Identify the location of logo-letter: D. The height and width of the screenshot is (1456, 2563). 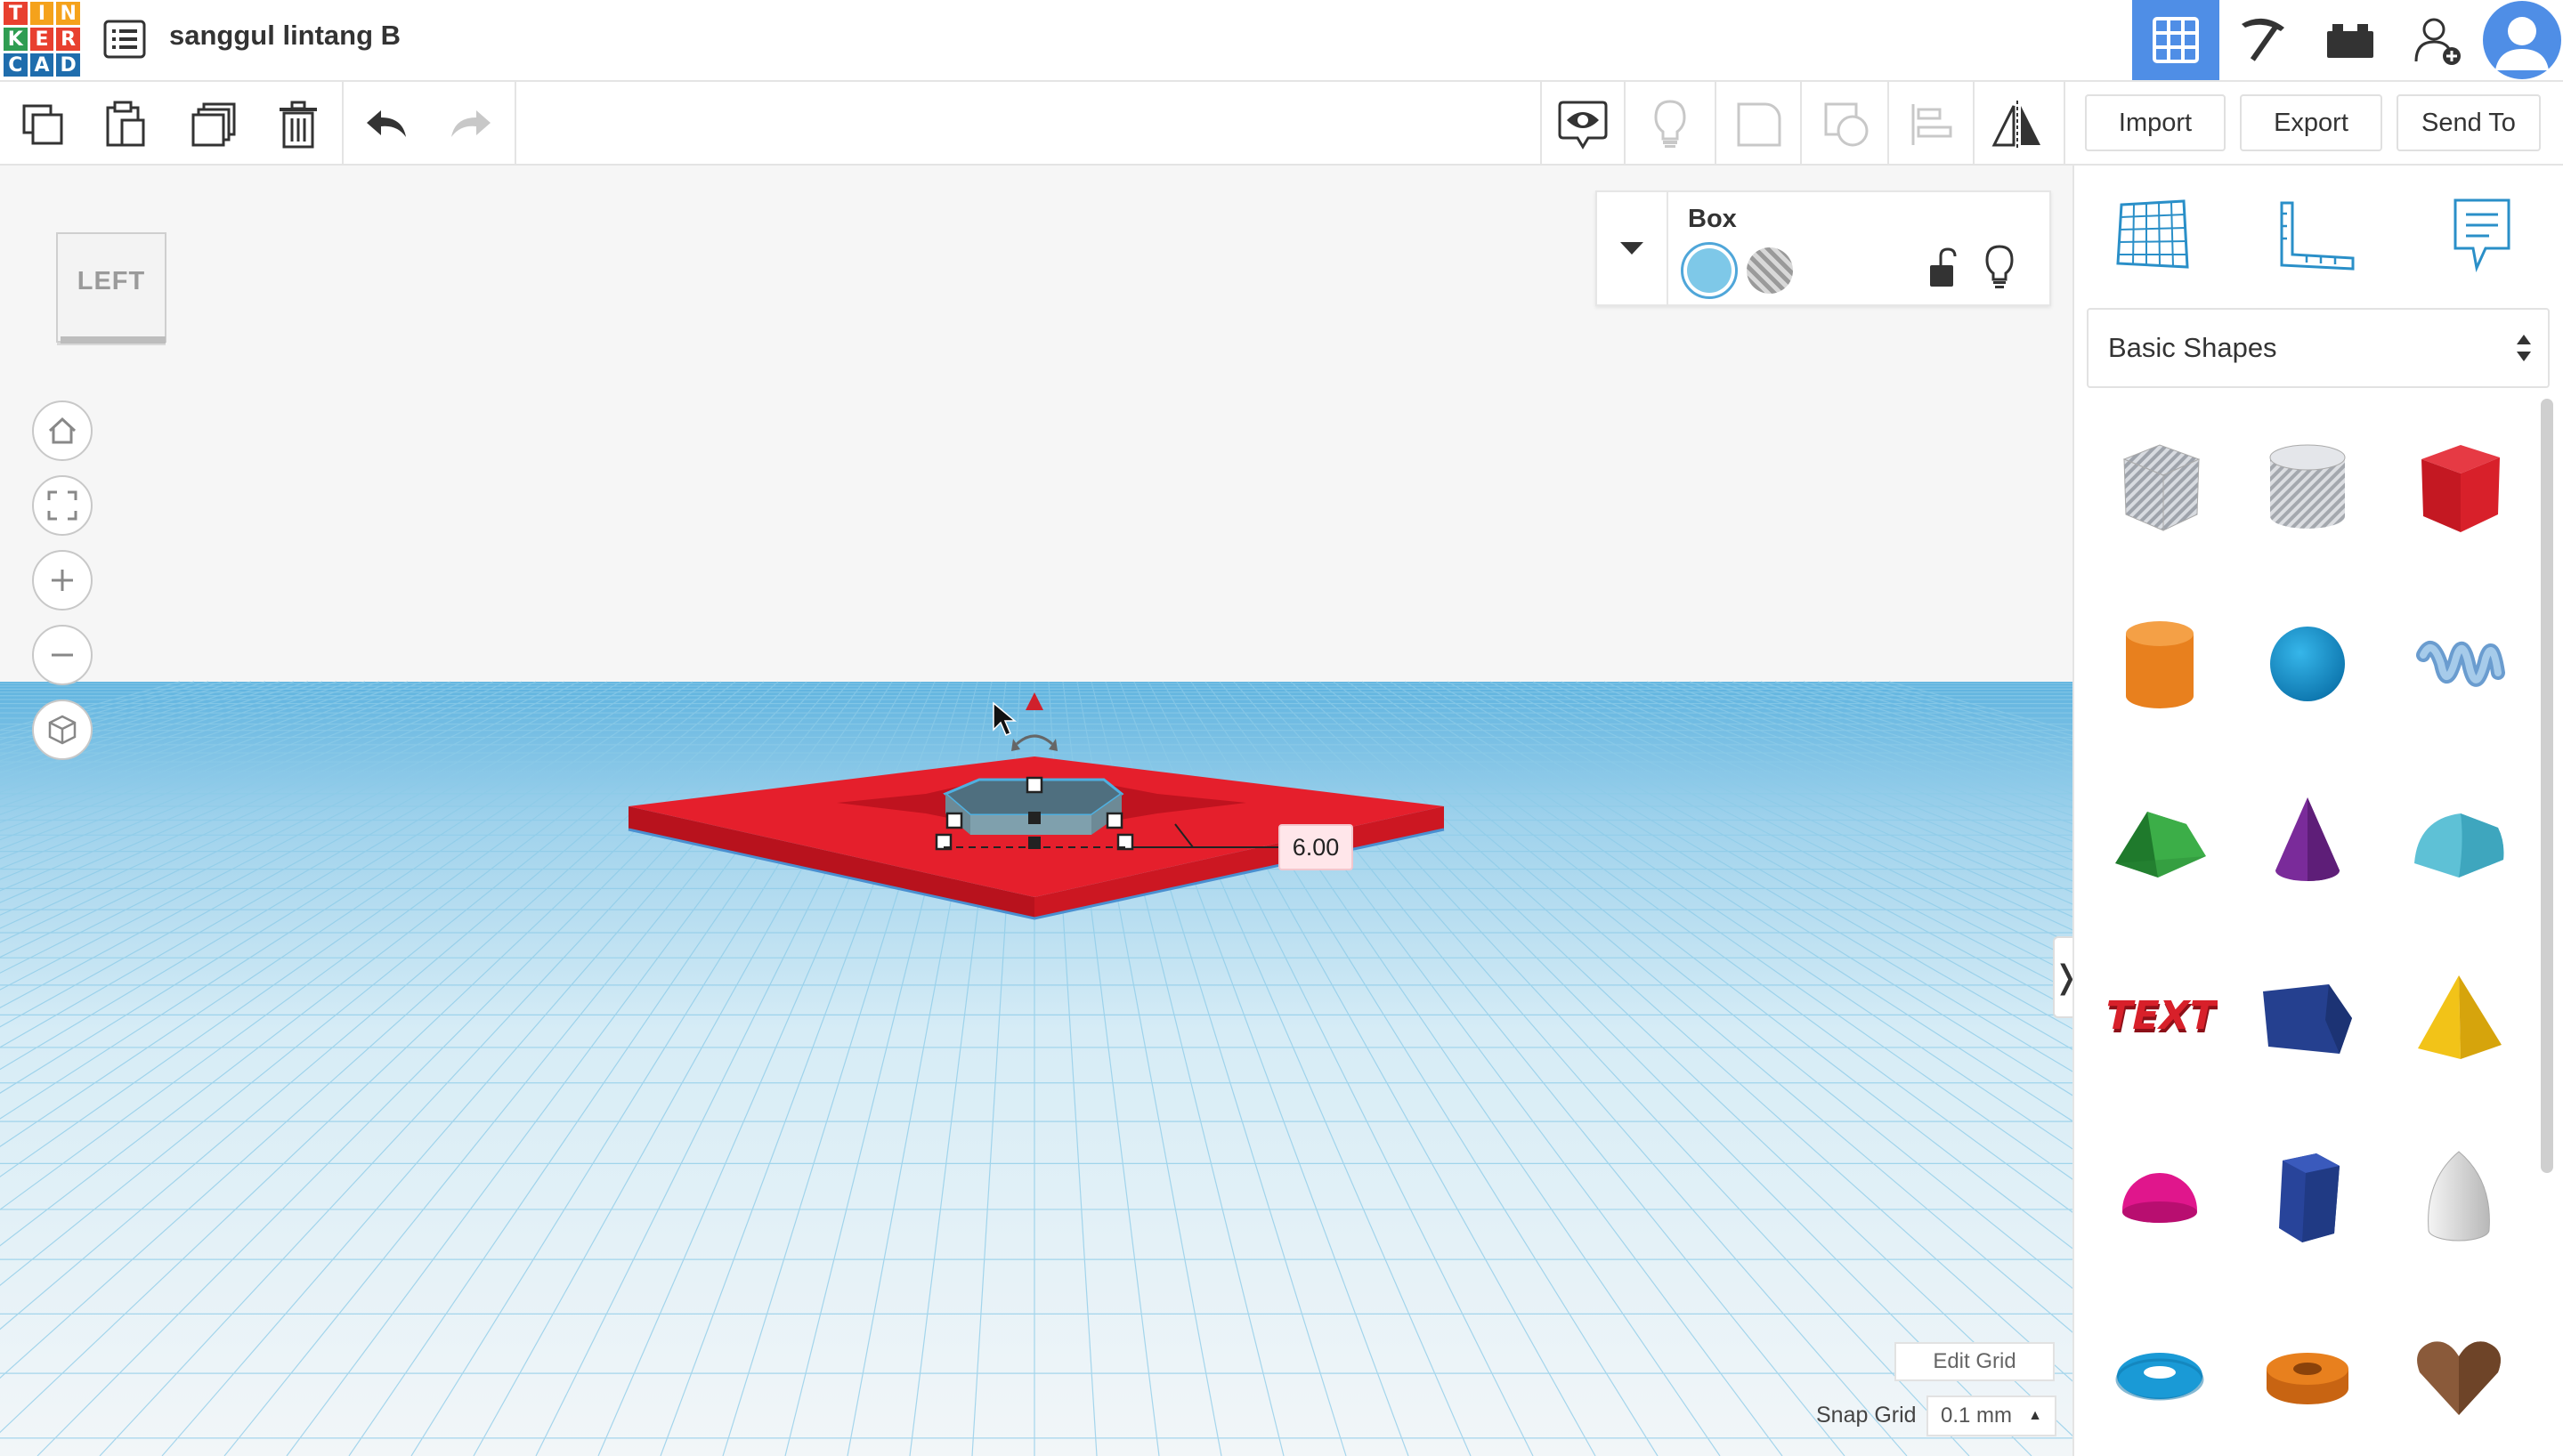
(68, 65).